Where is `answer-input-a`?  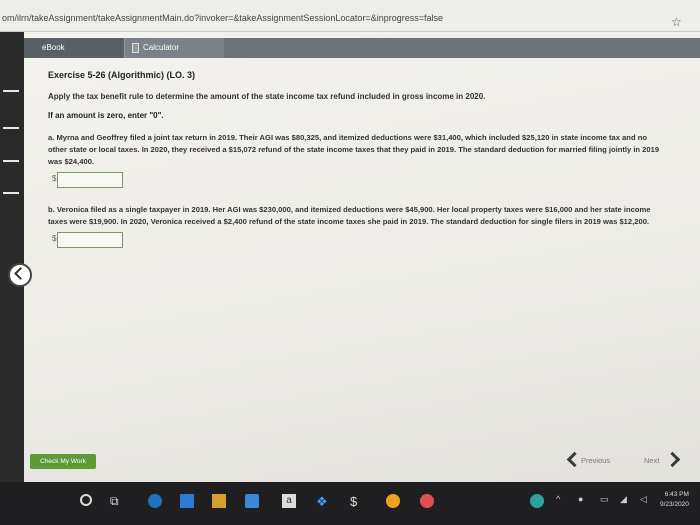 answer-input-a is located at coordinates (90, 180).